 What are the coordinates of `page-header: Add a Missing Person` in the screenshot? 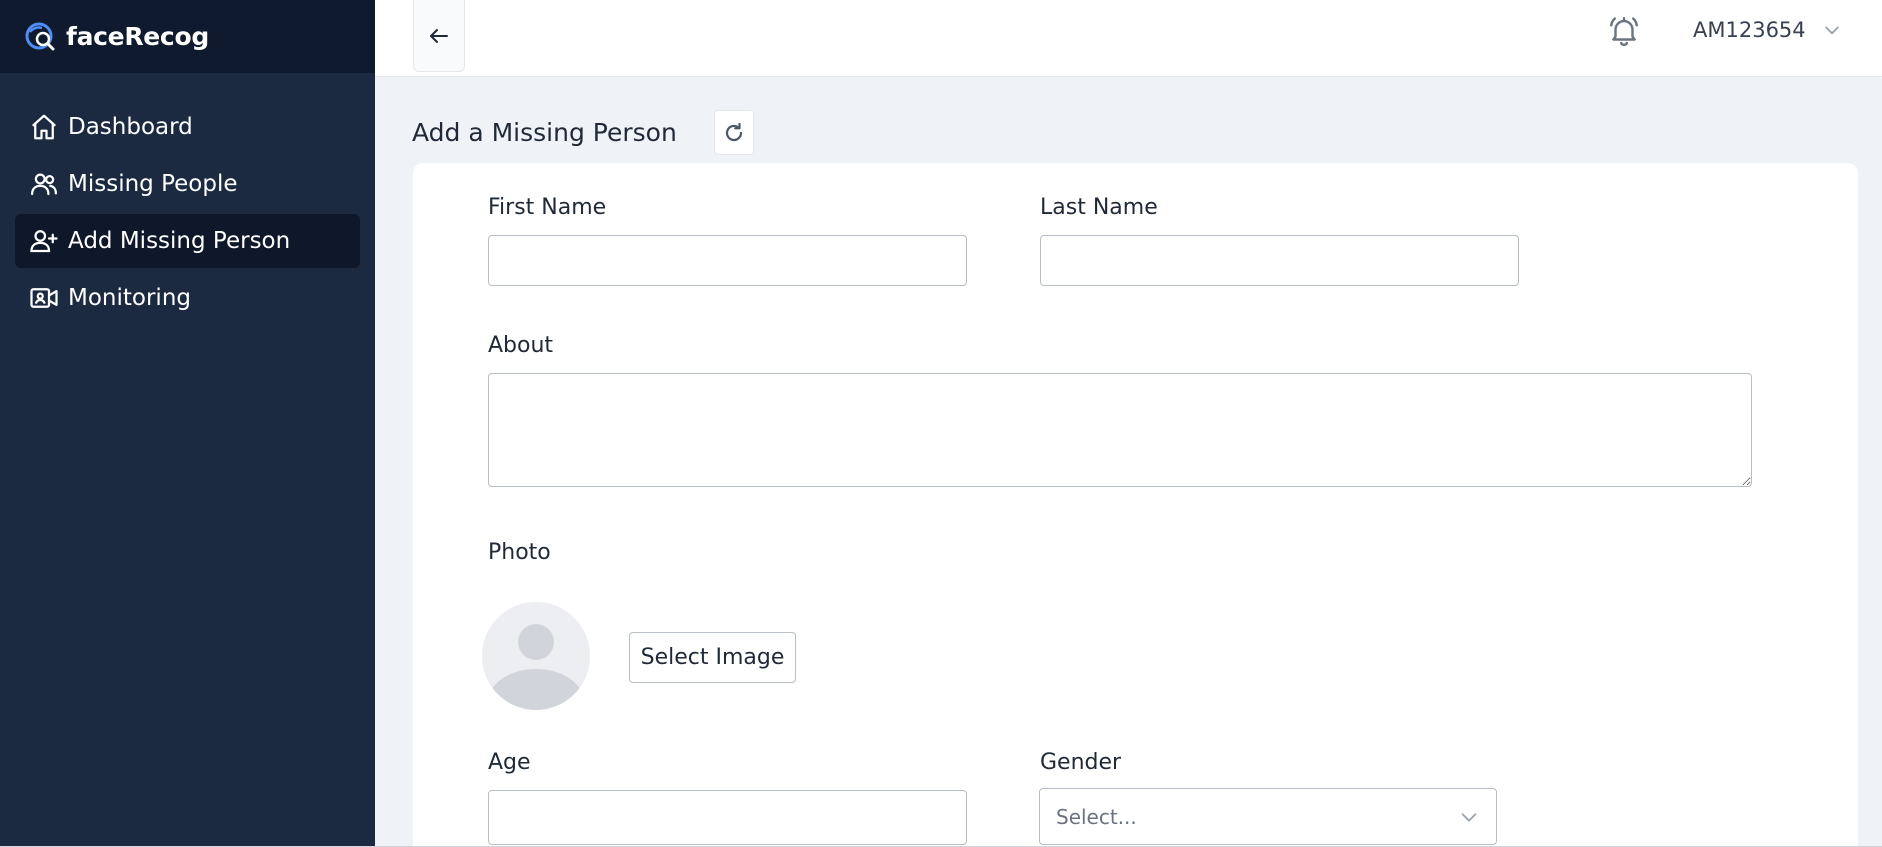 It's located at (583, 132).